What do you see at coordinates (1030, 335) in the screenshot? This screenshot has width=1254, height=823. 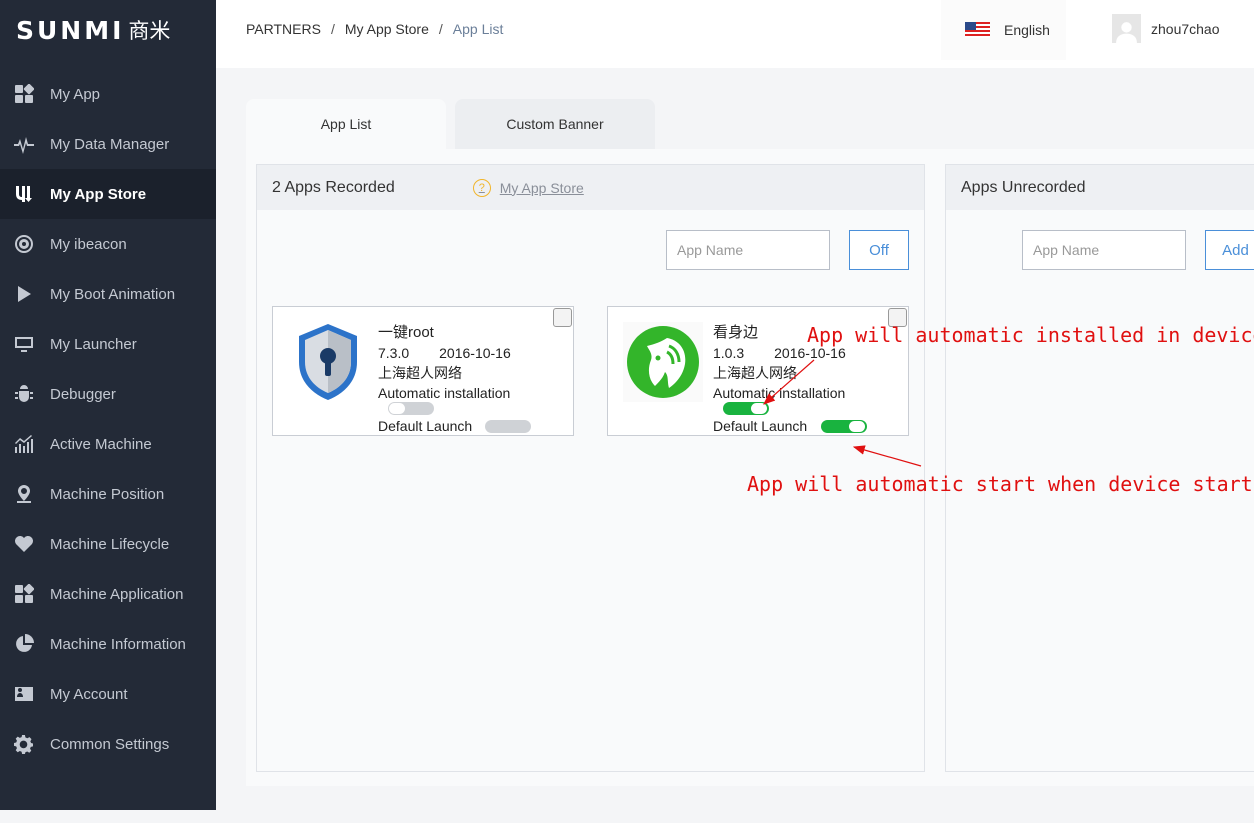 I see `annotation-install: App will automatic installed in device` at bounding box center [1030, 335].